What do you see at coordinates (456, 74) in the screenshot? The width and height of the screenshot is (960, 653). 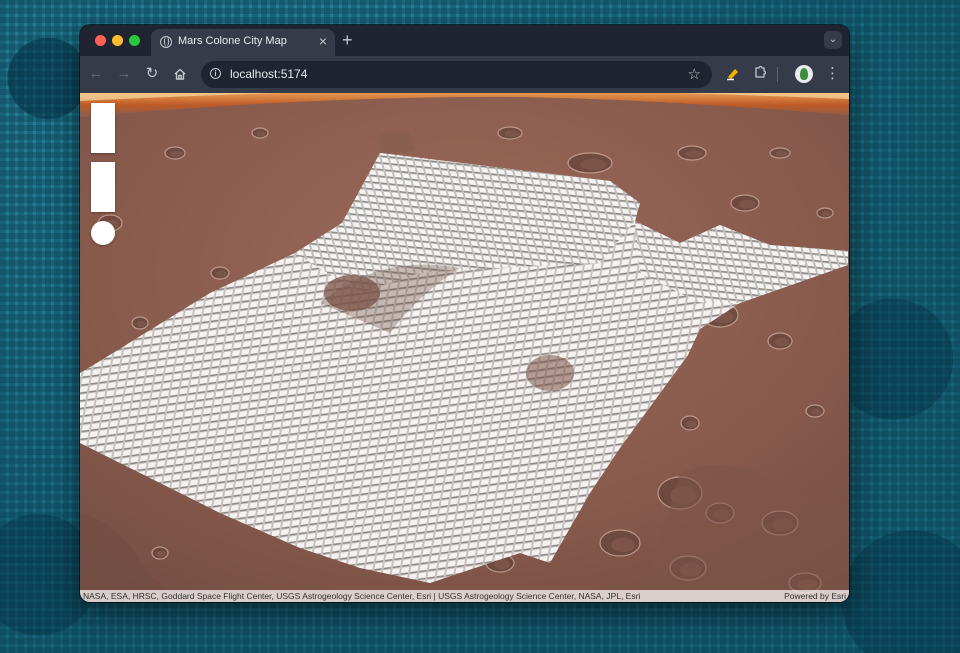 I see `address-bar: i localhost:5174 ☆` at bounding box center [456, 74].